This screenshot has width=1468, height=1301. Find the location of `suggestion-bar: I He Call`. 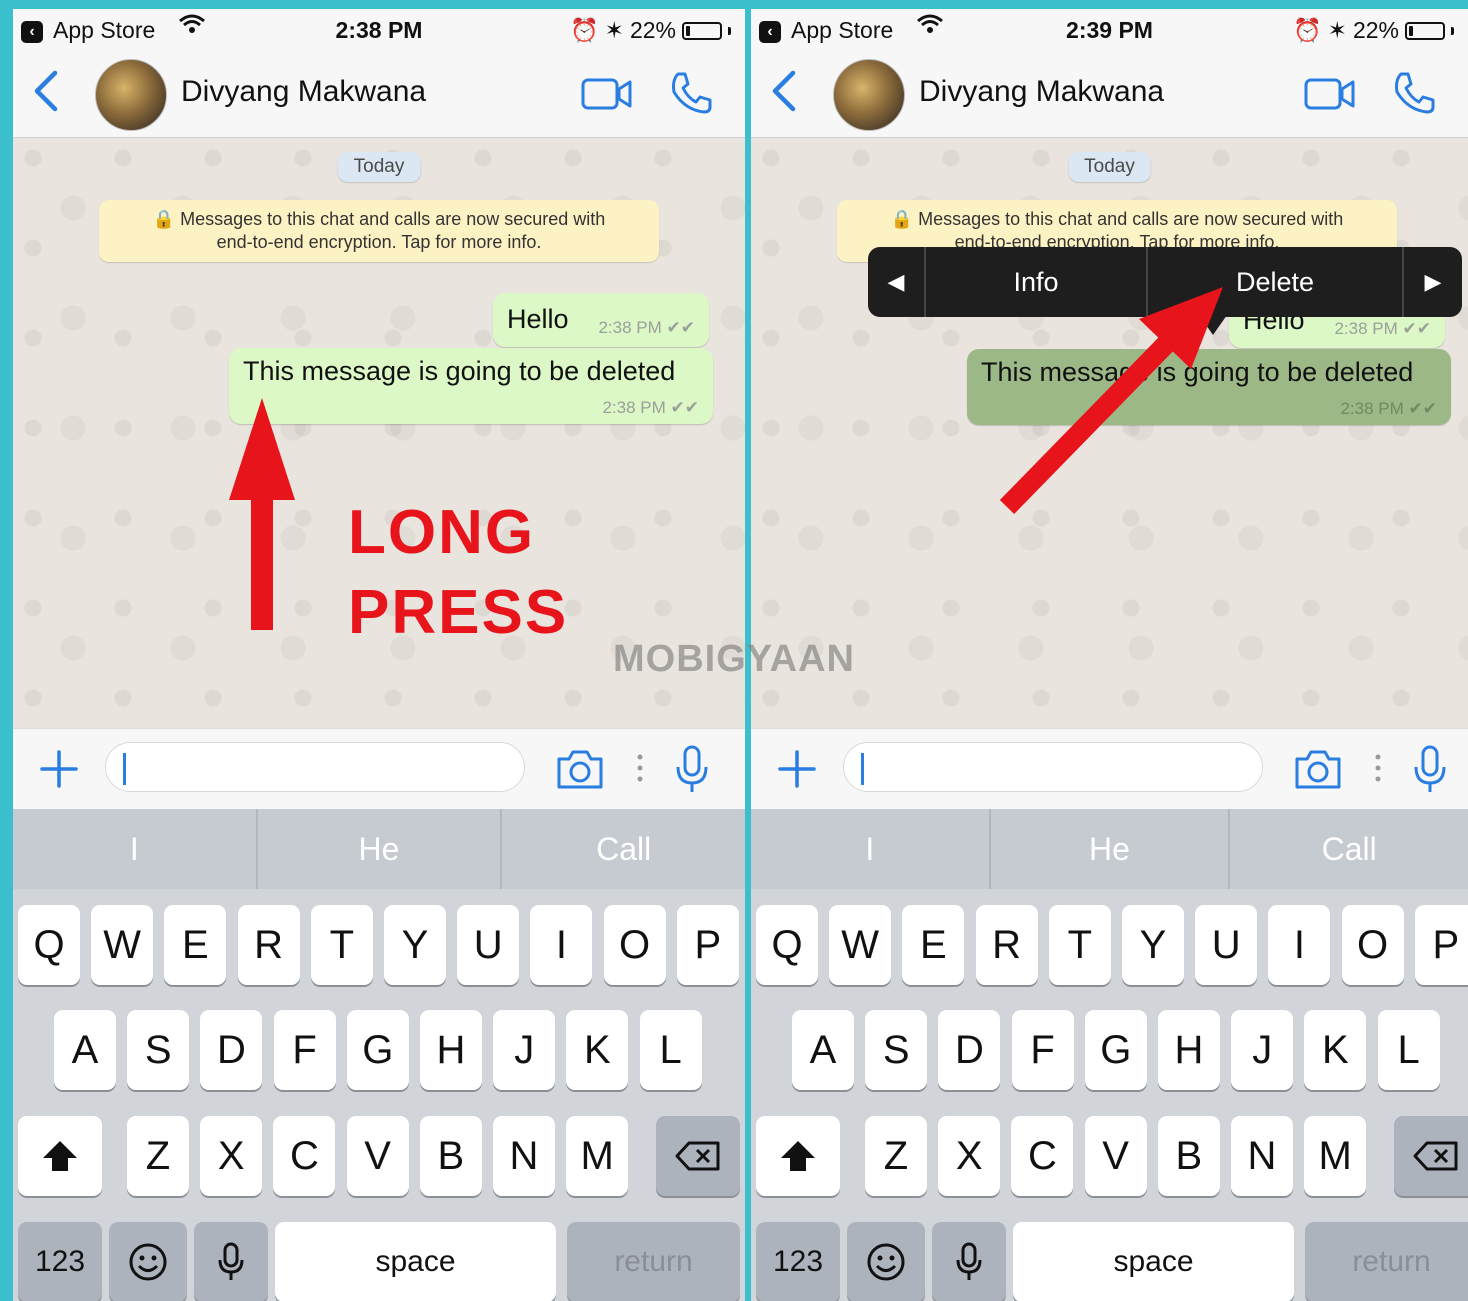

suggestion-bar: I He Call is located at coordinates (379, 849).